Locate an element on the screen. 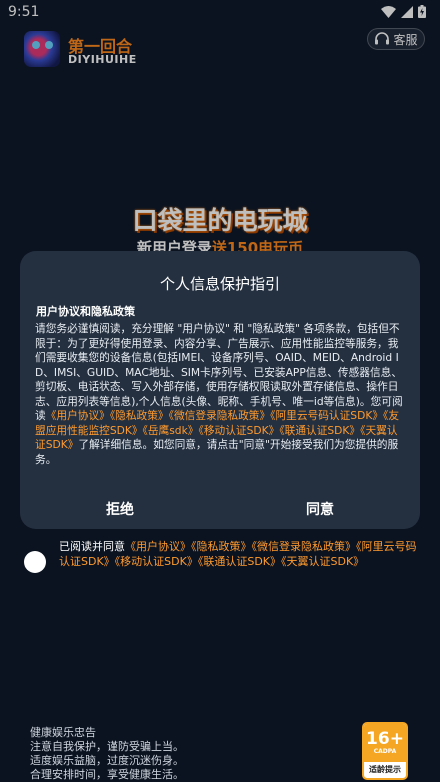 The image size is (440, 782). link-aliyun-sdk: 《阿里云号码认证SDK》 is located at coordinates (326, 415).